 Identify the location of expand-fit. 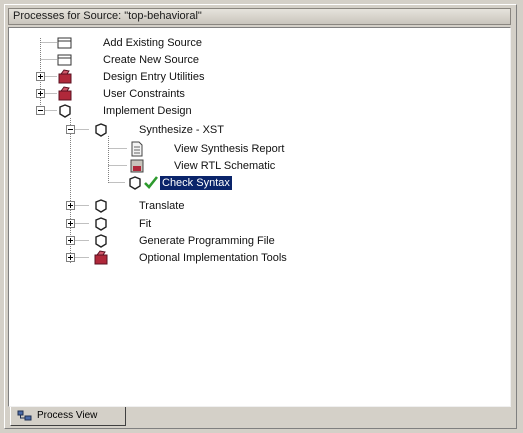
(70, 223).